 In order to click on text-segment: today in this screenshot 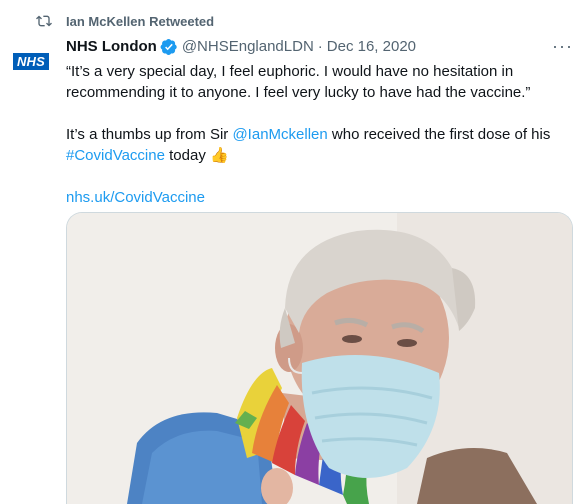, I will do `click(187, 155)`.